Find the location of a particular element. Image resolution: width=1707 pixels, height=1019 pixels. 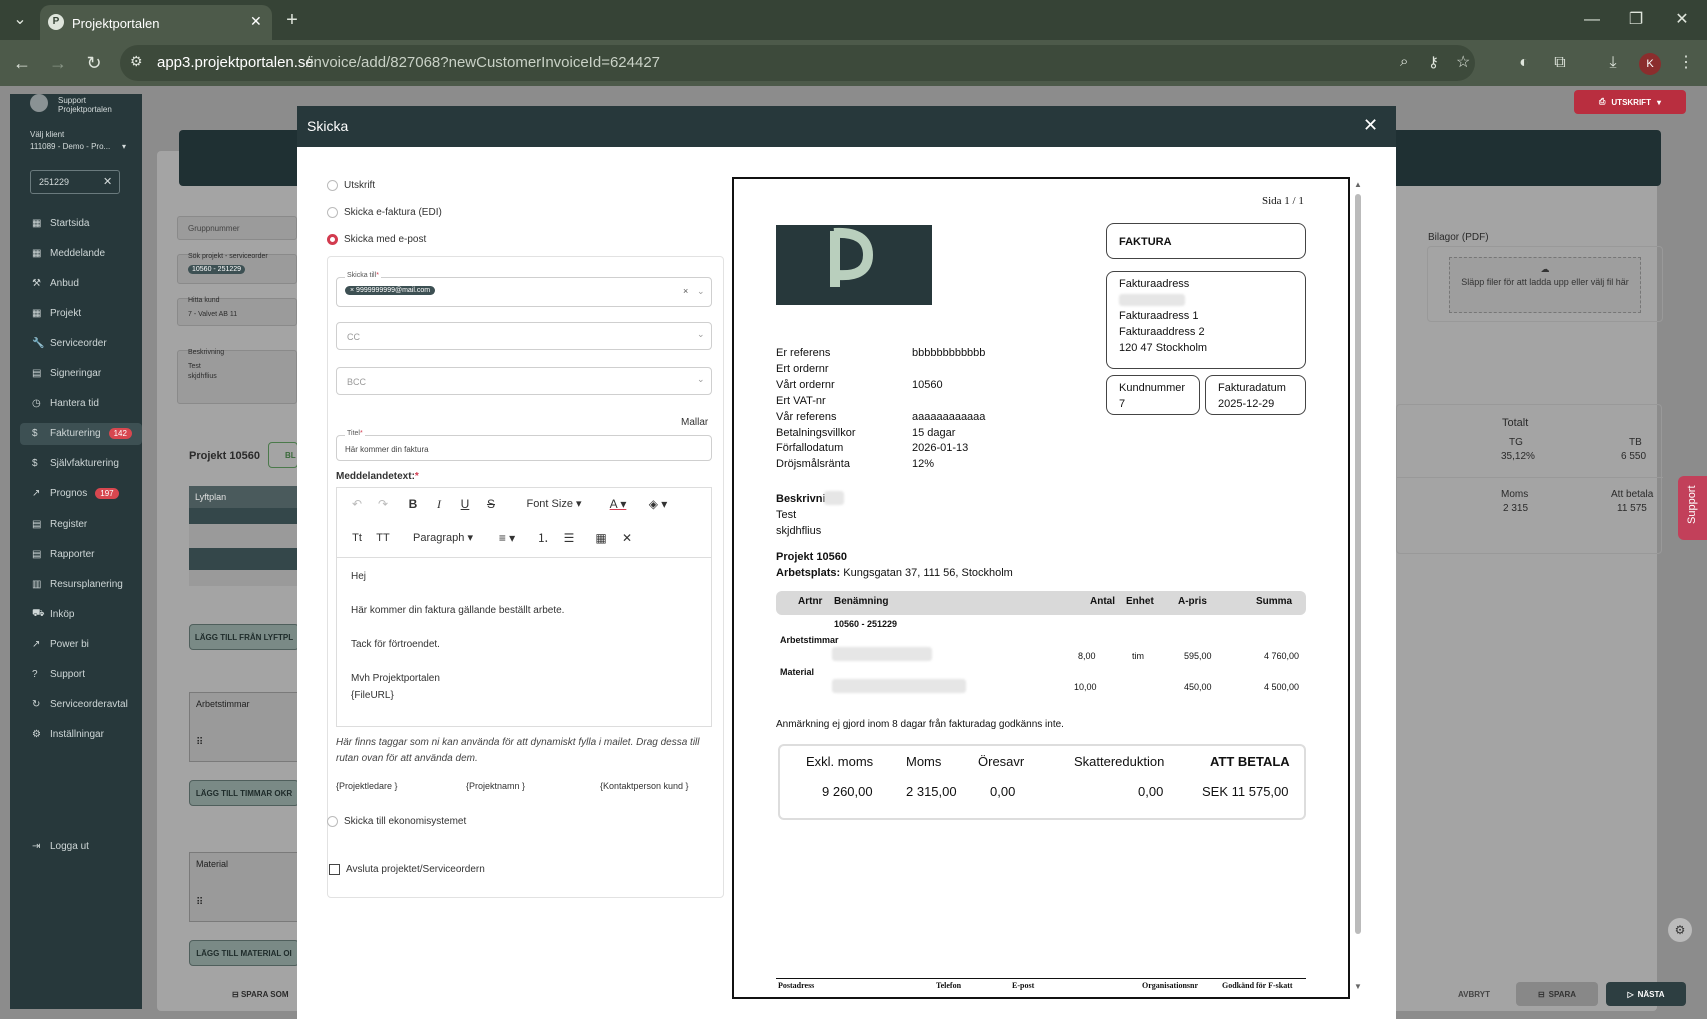

tag-kontaktperson: {Kontaktperson kund } is located at coordinates (644, 786).